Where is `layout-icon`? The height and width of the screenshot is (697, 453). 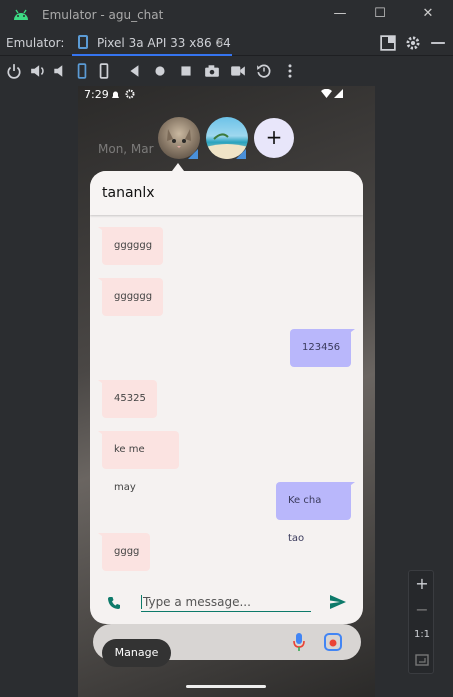 layout-icon is located at coordinates (388, 43).